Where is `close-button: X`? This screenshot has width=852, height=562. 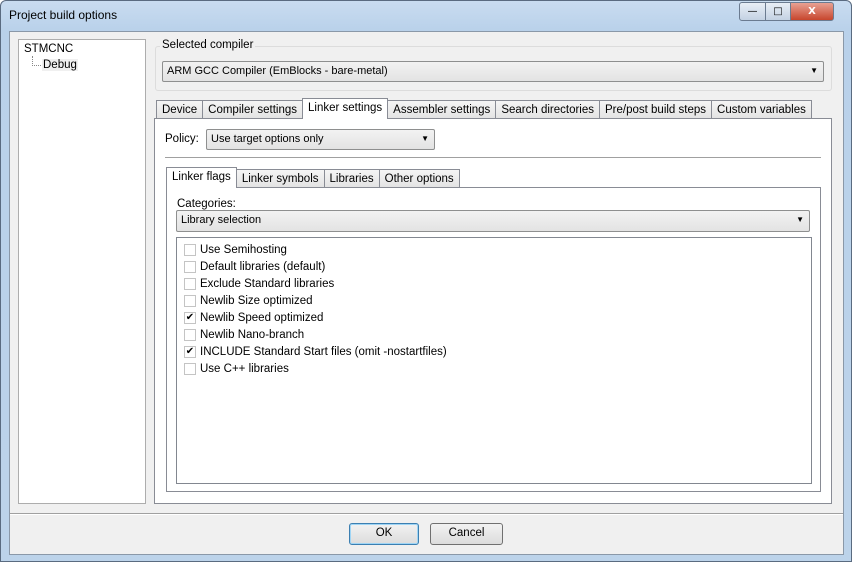
close-button: X is located at coordinates (812, 11).